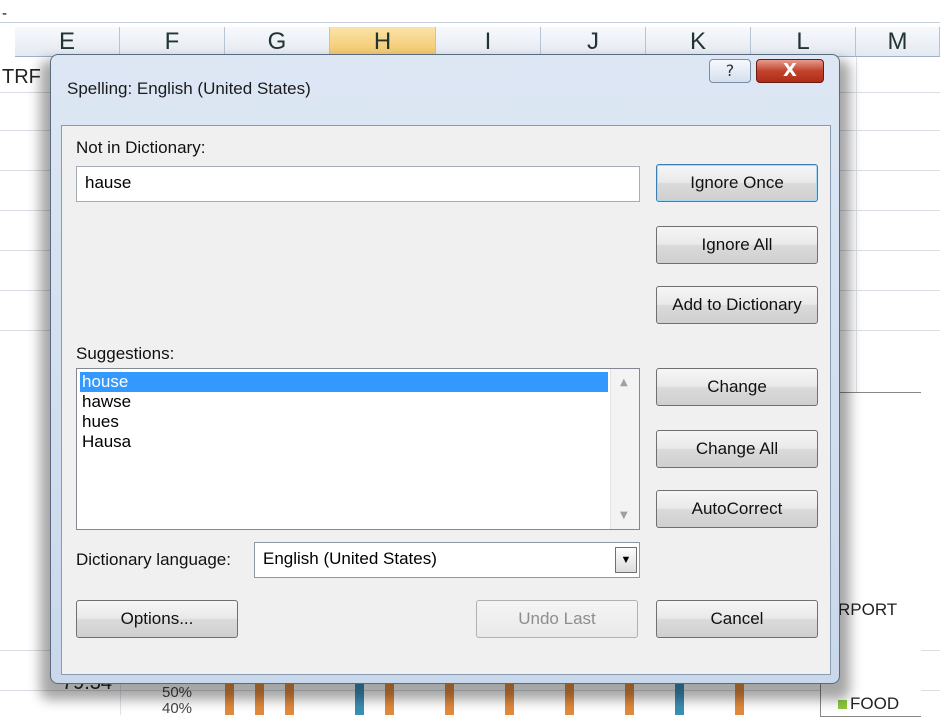 The height and width of the screenshot is (717, 940). Describe the element at coordinates (898, 42) in the screenshot. I see `column-header-m: M` at that location.